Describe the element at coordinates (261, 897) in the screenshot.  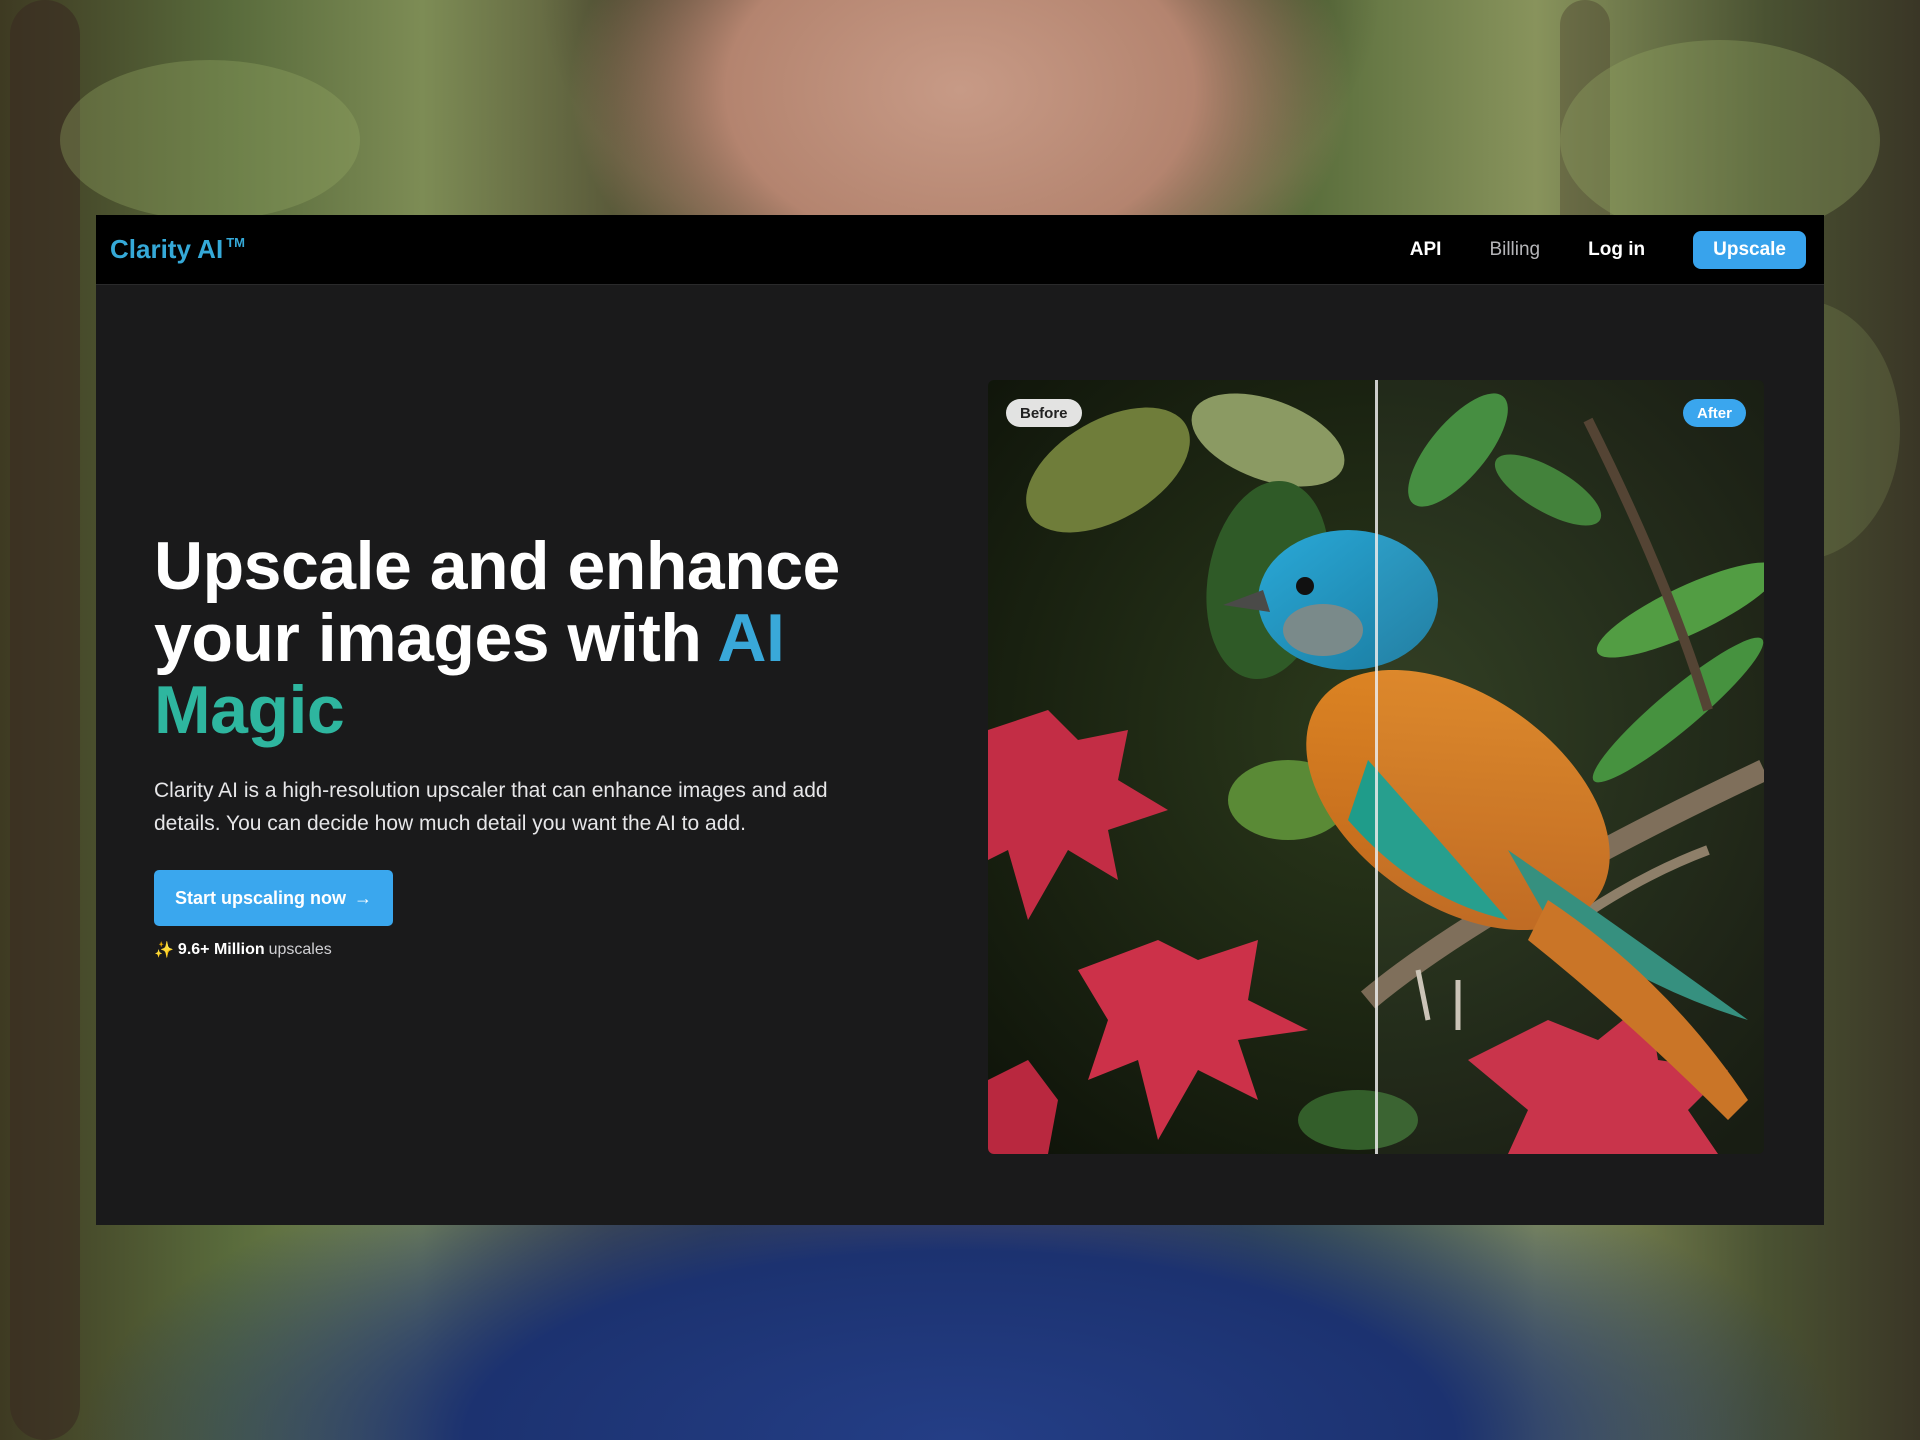
I see `start-upscaling-label: Start upscaling now` at that location.